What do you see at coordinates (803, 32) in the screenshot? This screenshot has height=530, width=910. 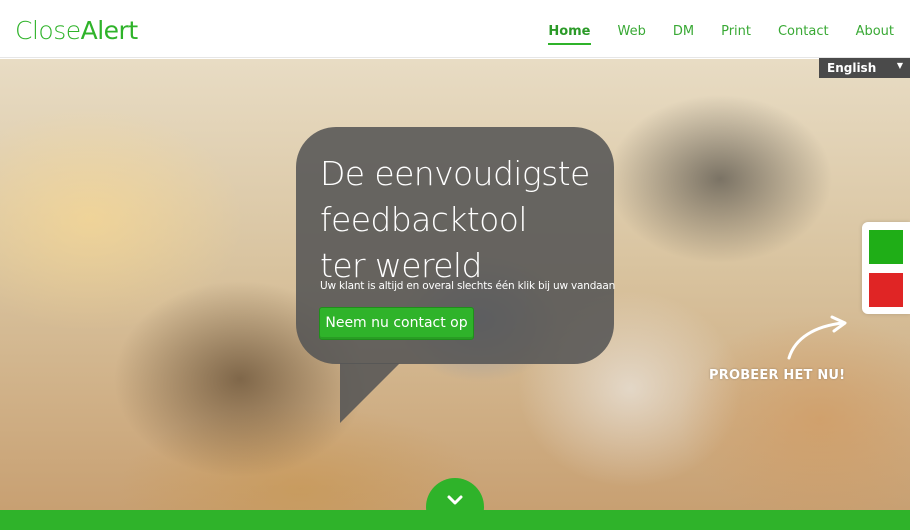 I see `nav-contact: Contact` at bounding box center [803, 32].